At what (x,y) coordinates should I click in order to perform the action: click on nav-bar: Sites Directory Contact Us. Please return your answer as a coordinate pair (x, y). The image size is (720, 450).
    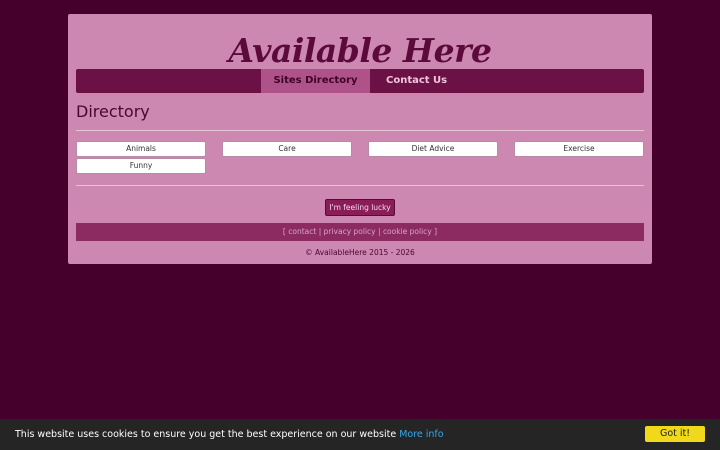
    Looking at the image, I should click on (360, 81).